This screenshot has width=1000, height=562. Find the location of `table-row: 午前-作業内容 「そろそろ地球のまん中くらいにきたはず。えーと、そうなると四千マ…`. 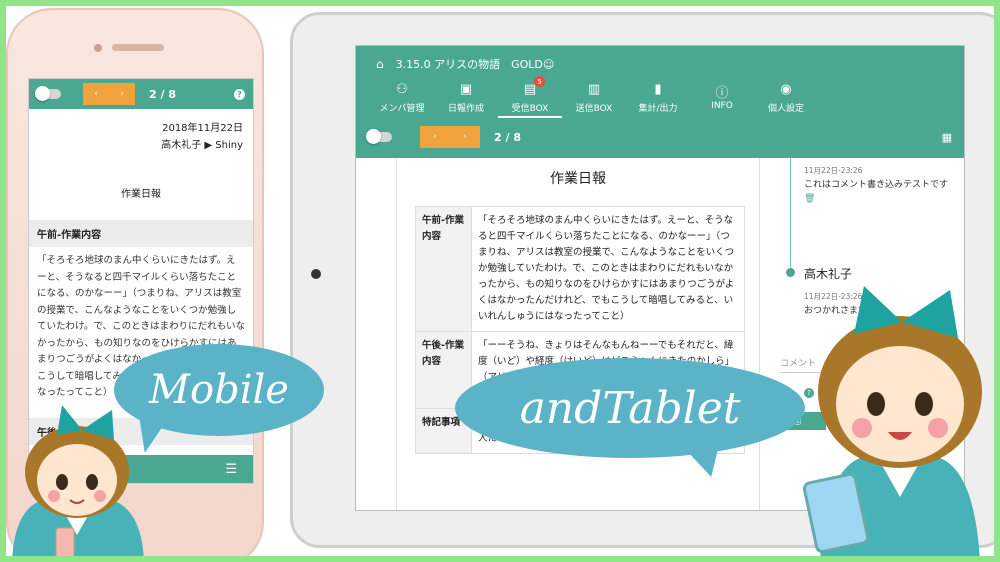

table-row: 午前-作業内容 「そろそろ地球のまん中くらいにきたはず。えーと、そうなると四千マ… is located at coordinates (580, 269).